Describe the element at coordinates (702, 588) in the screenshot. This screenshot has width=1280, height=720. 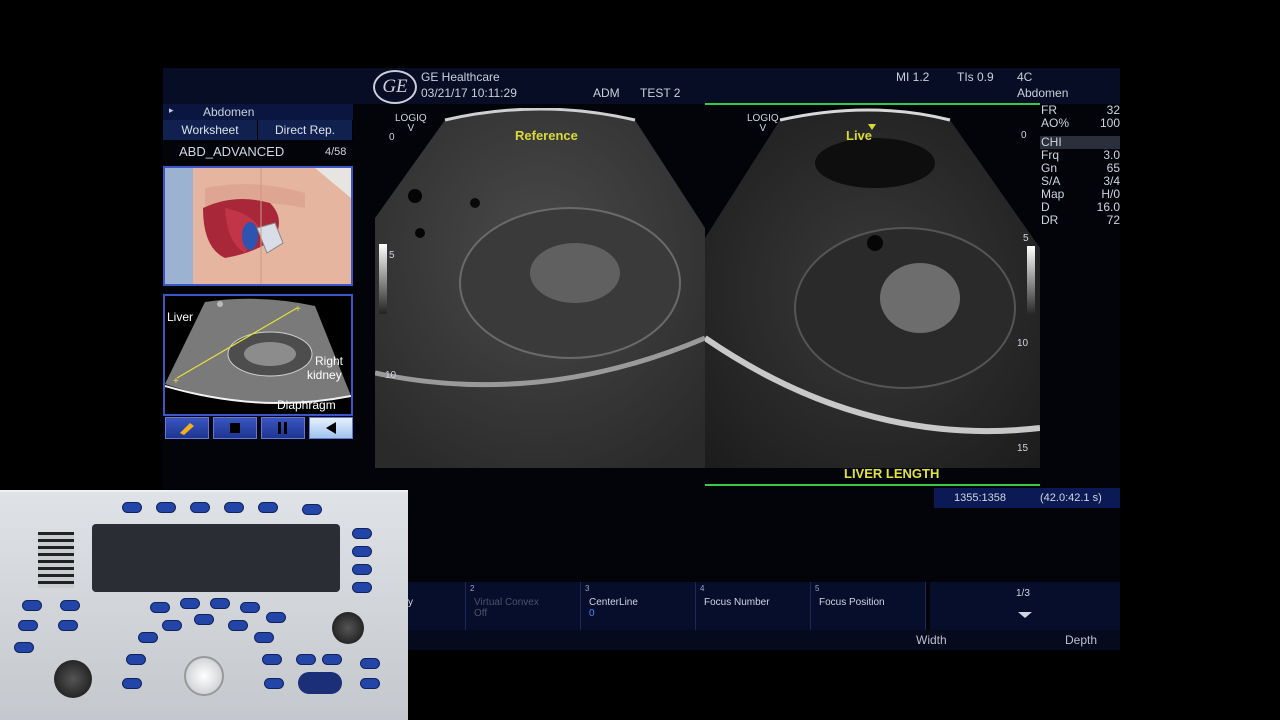
I see `softkey-number: 4` at that location.